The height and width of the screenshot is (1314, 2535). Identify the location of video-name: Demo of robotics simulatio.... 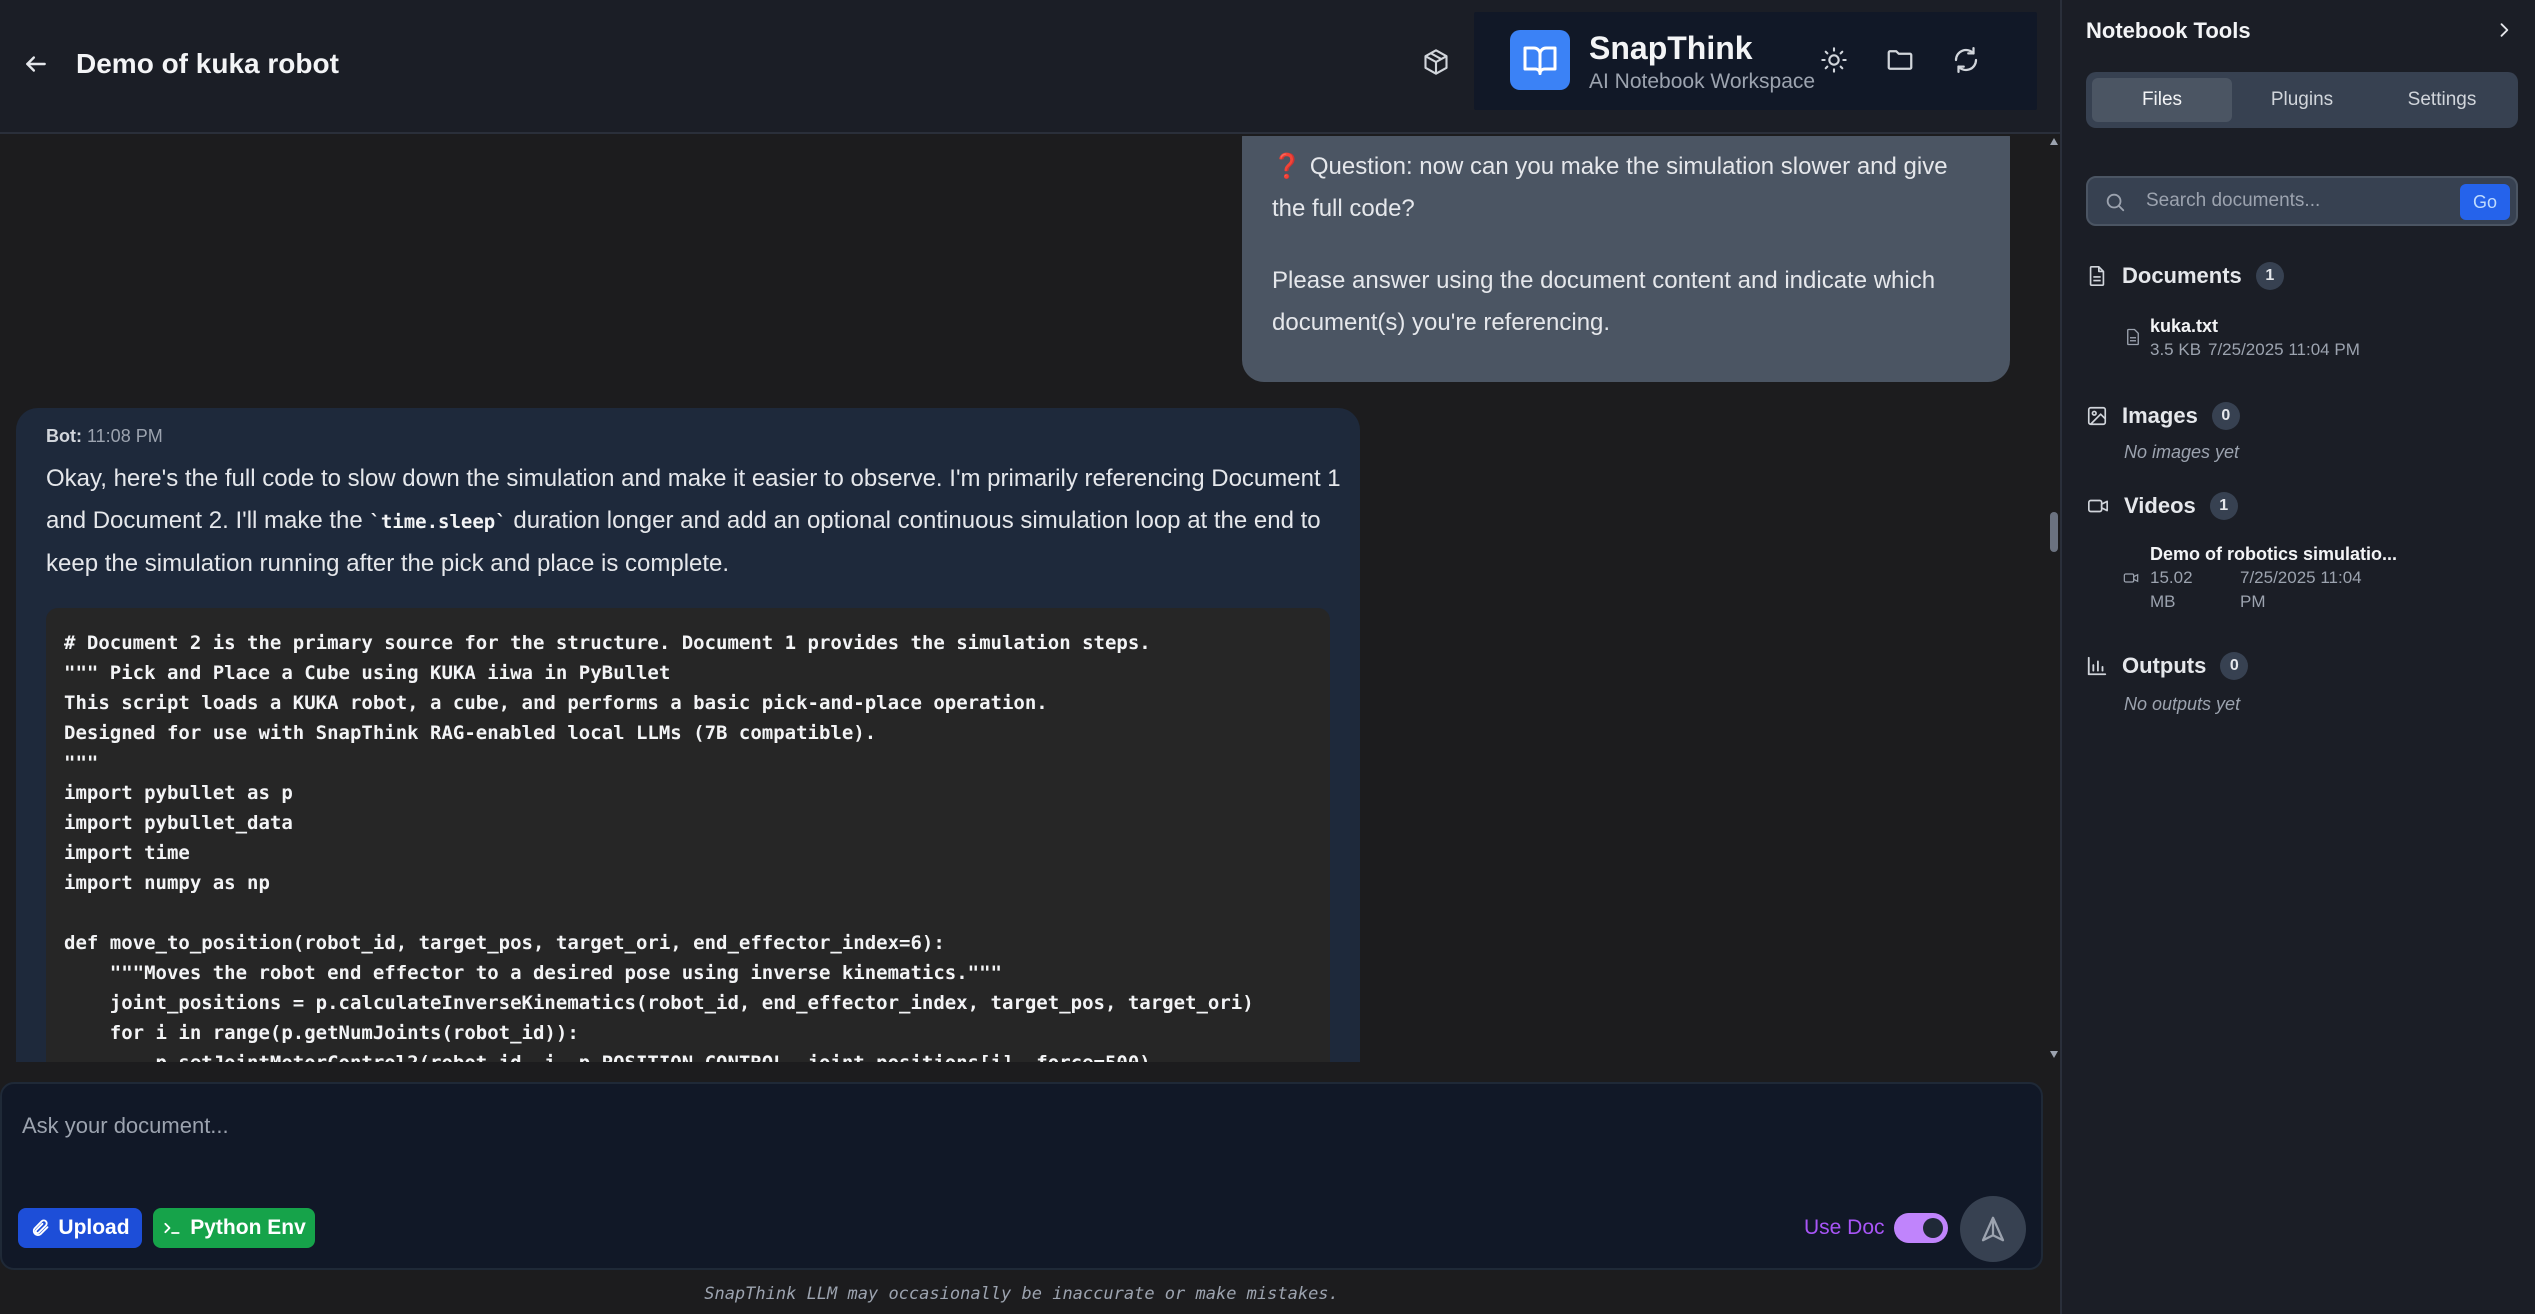
(2274, 554).